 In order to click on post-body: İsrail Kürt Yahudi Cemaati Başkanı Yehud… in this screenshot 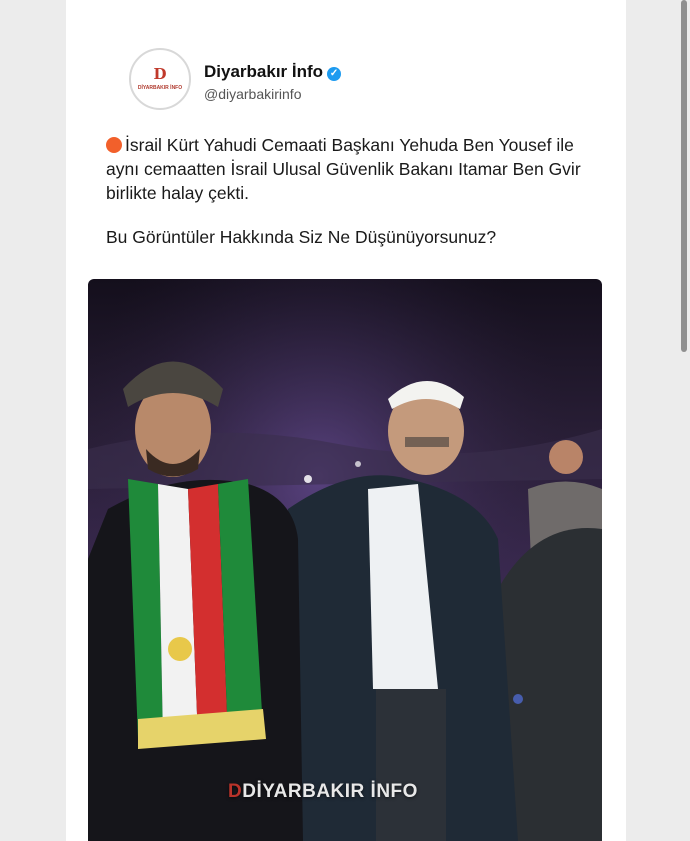, I will do `click(343, 169)`.